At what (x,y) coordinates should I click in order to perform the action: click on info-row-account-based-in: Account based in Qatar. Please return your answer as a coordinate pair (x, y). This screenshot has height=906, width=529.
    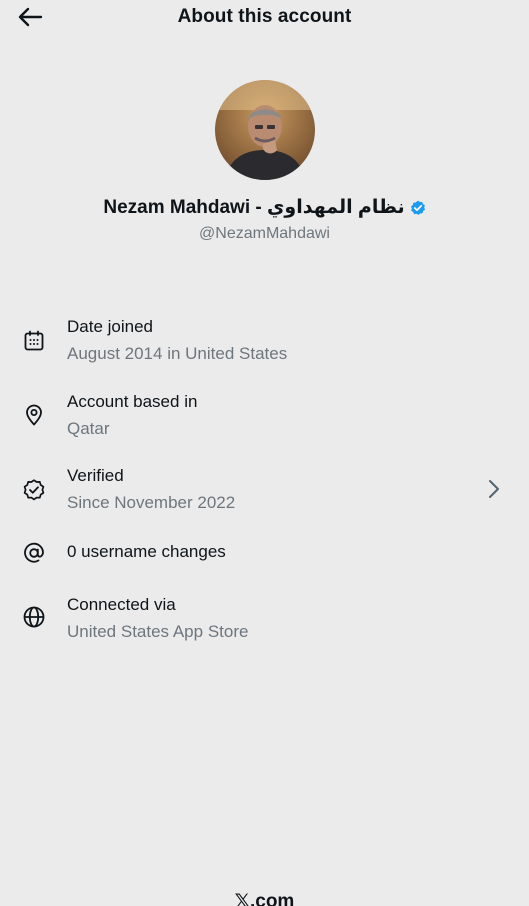
    Looking at the image, I should click on (264, 419).